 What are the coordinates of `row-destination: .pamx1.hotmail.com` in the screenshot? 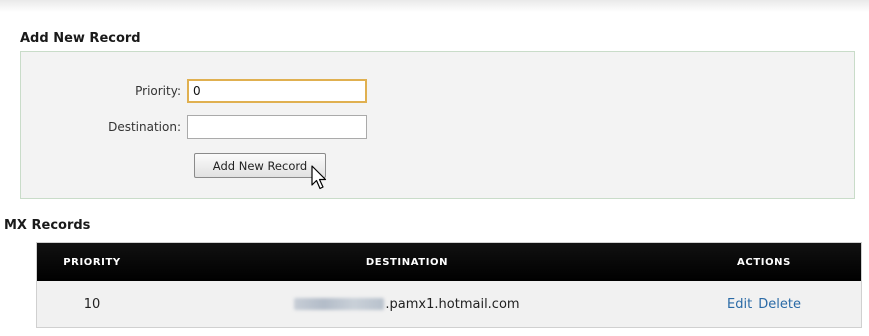 It's located at (407, 304).